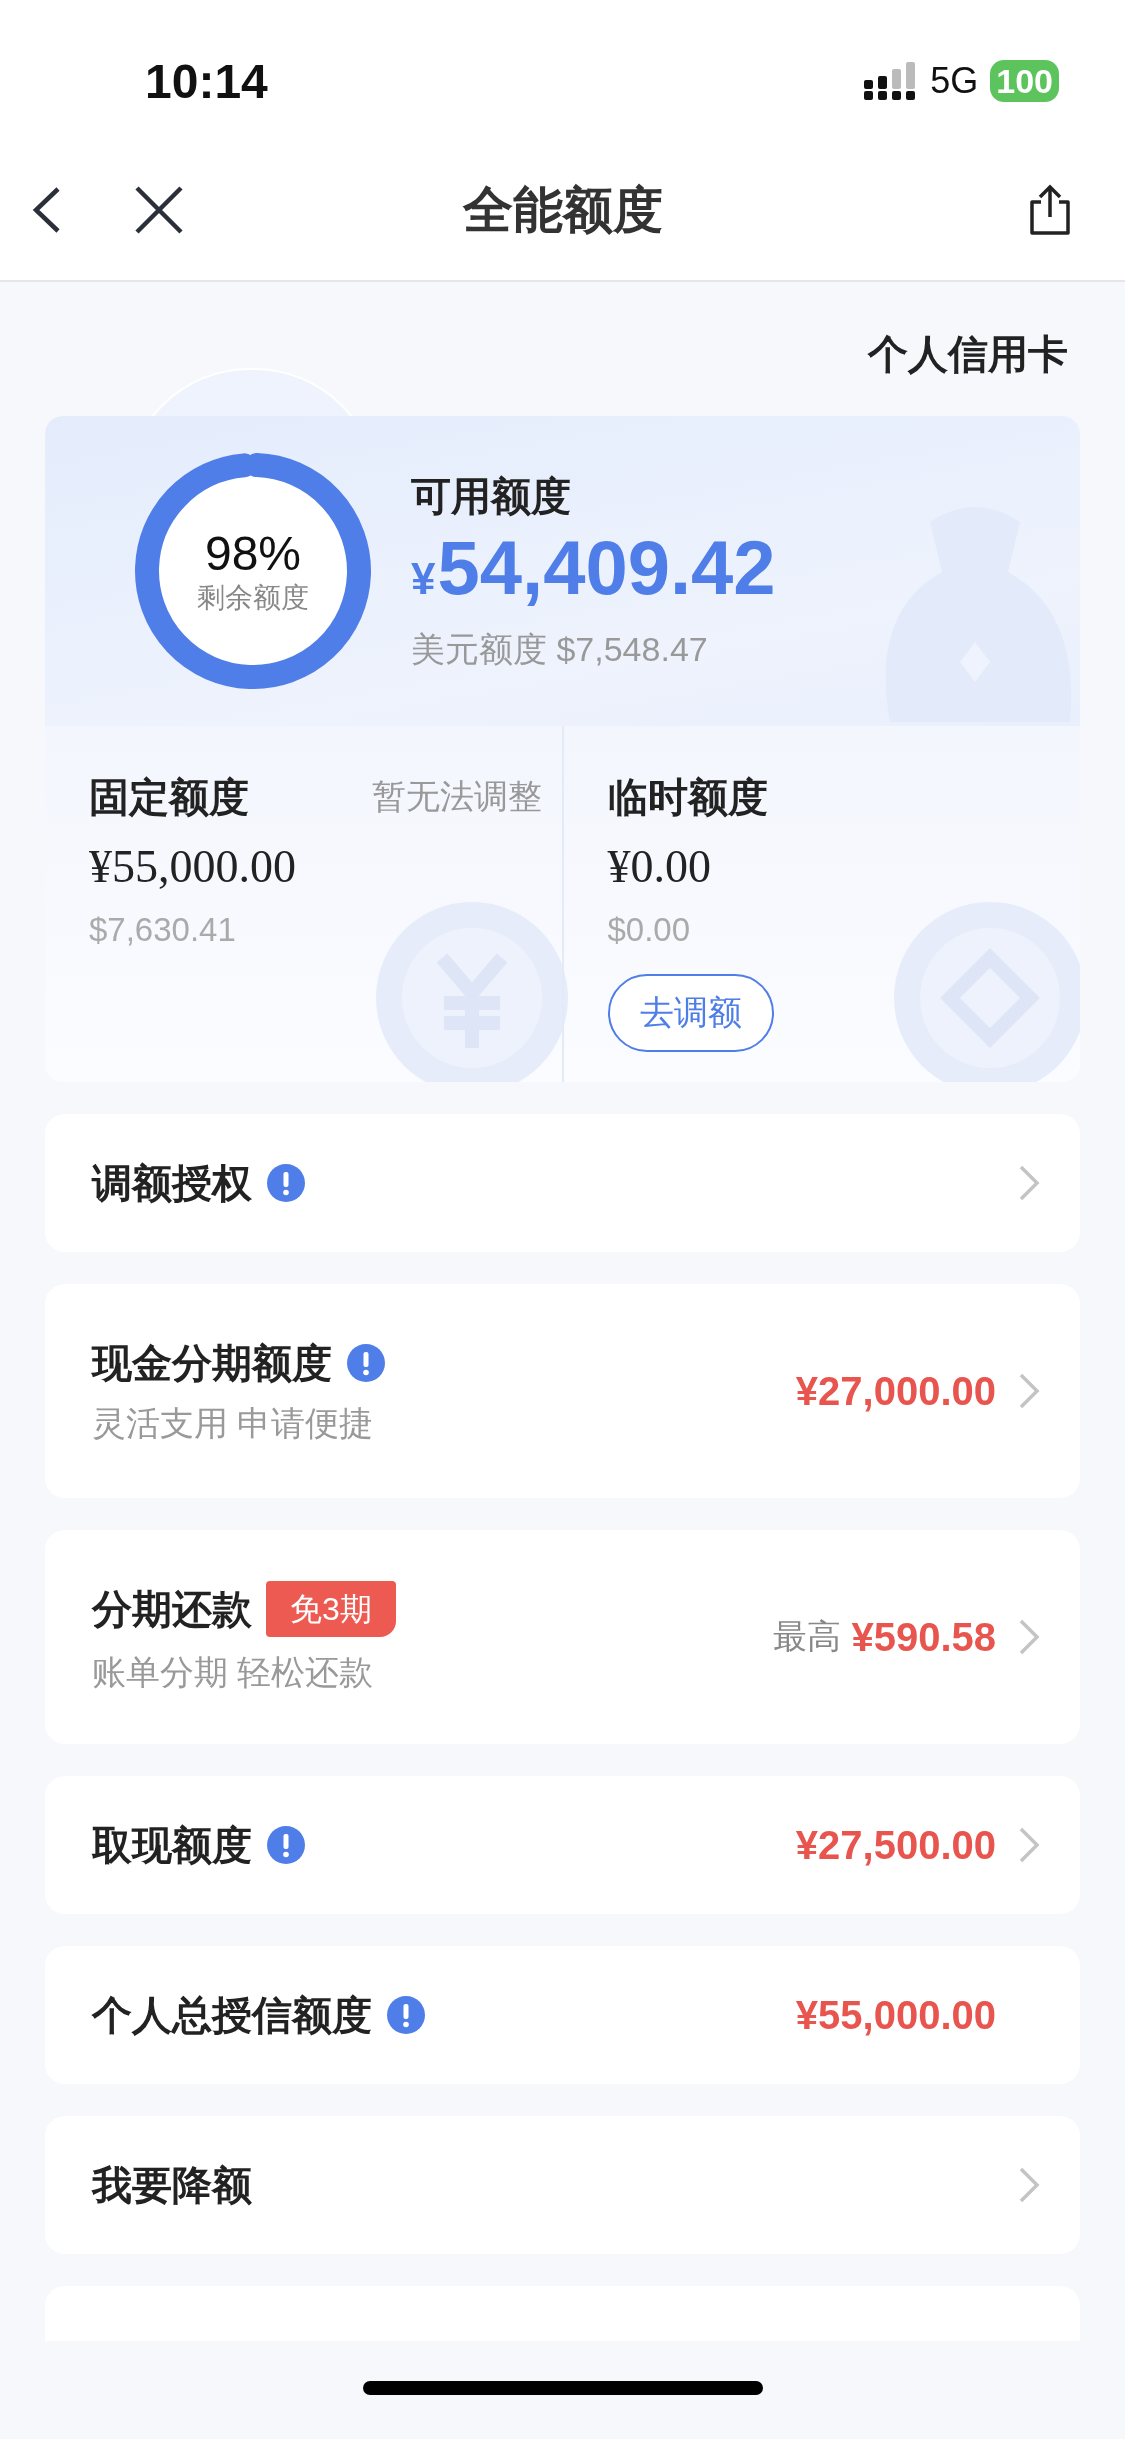  What do you see at coordinates (954, 81) in the screenshot?
I see `network-label: 5G` at bounding box center [954, 81].